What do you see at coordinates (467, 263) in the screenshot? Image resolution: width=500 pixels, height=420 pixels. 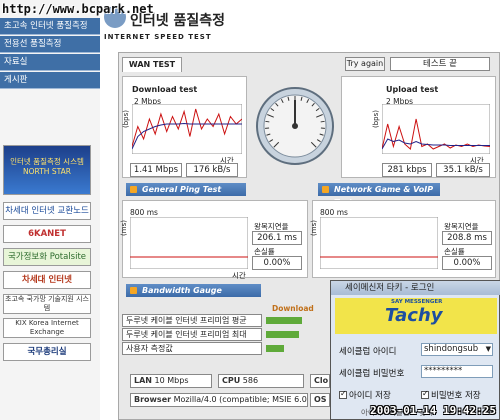 I see `game-loss: 0.00%` at bounding box center [467, 263].